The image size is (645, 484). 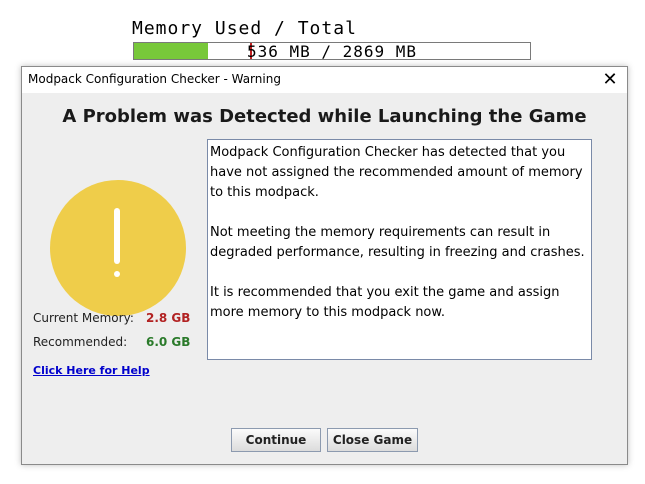 I want to click on close-game-button: Close Game, so click(x=372, y=440).